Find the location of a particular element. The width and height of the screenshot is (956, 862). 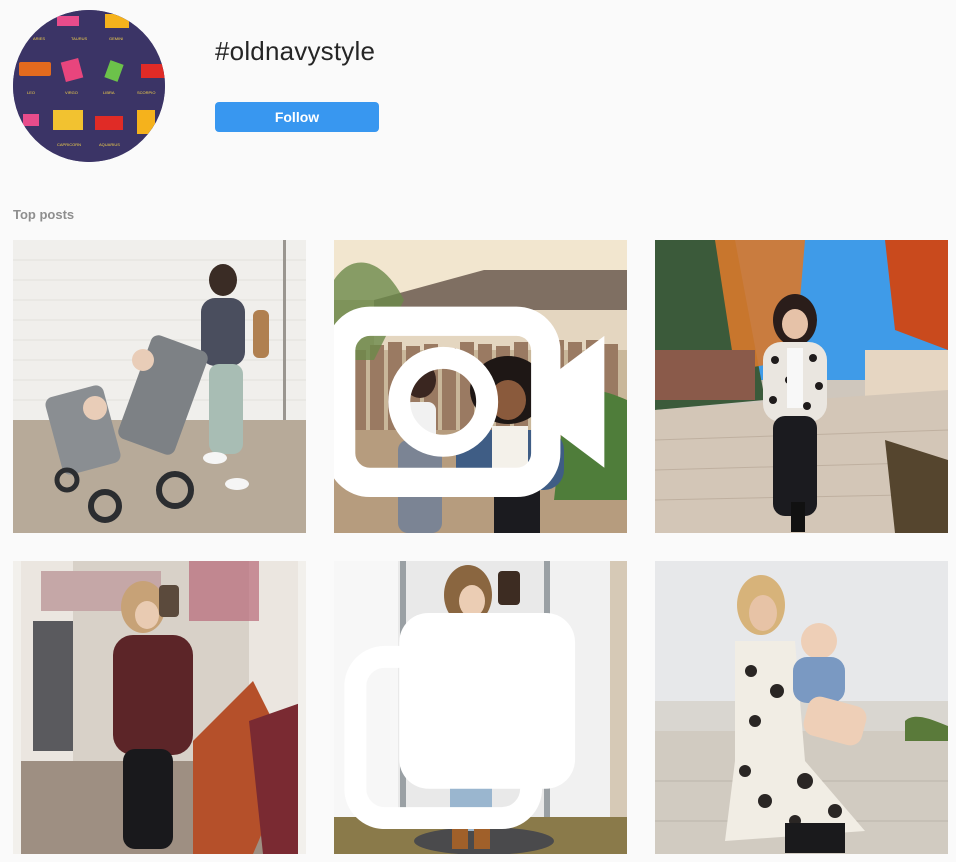

svg-text: GEMINI is located at coordinates (116, 38).